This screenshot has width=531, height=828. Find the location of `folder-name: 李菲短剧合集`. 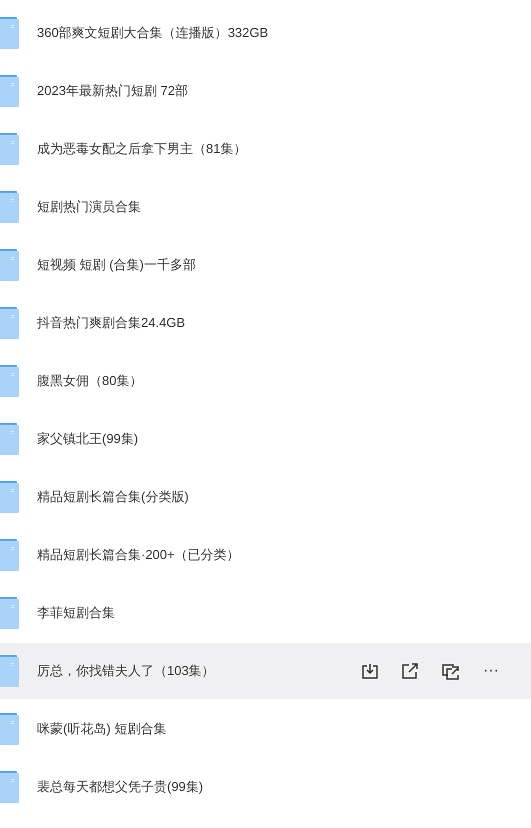

folder-name: 李菲短剧合集 is located at coordinates (76, 613).